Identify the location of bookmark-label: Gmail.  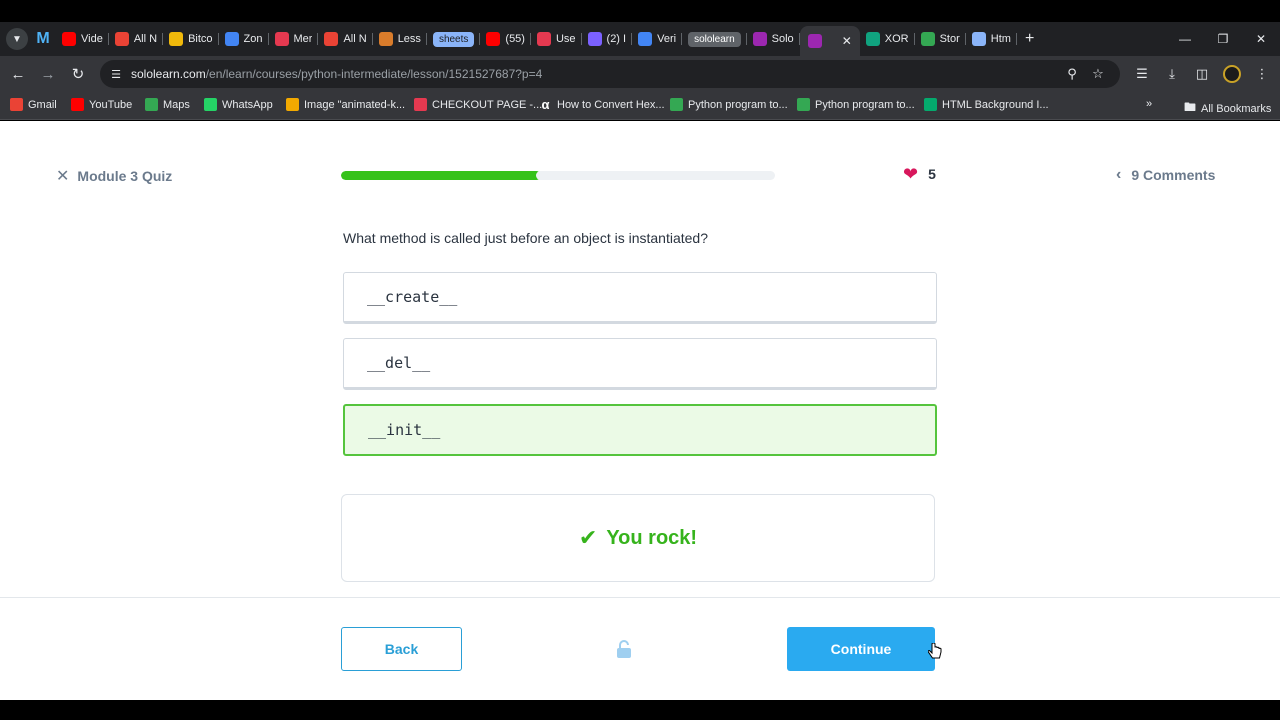
(42, 104).